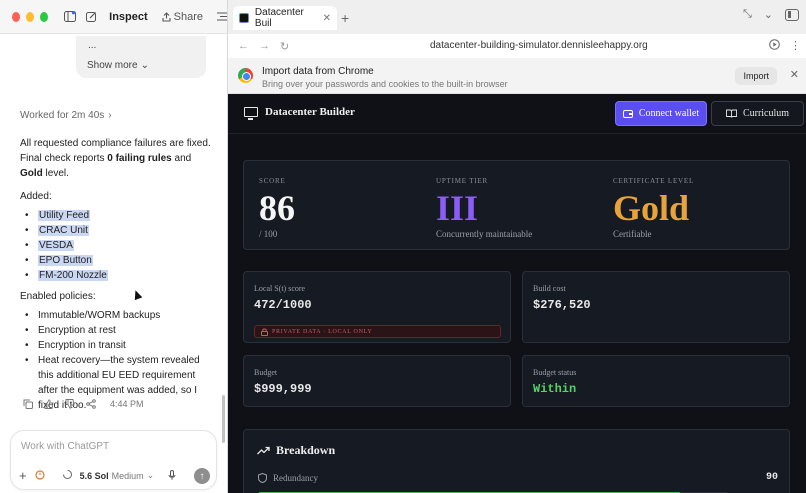 The width and height of the screenshot is (806, 493). Describe the element at coordinates (83, 404) in the screenshot. I see `message-actions: 4:44 PM` at that location.